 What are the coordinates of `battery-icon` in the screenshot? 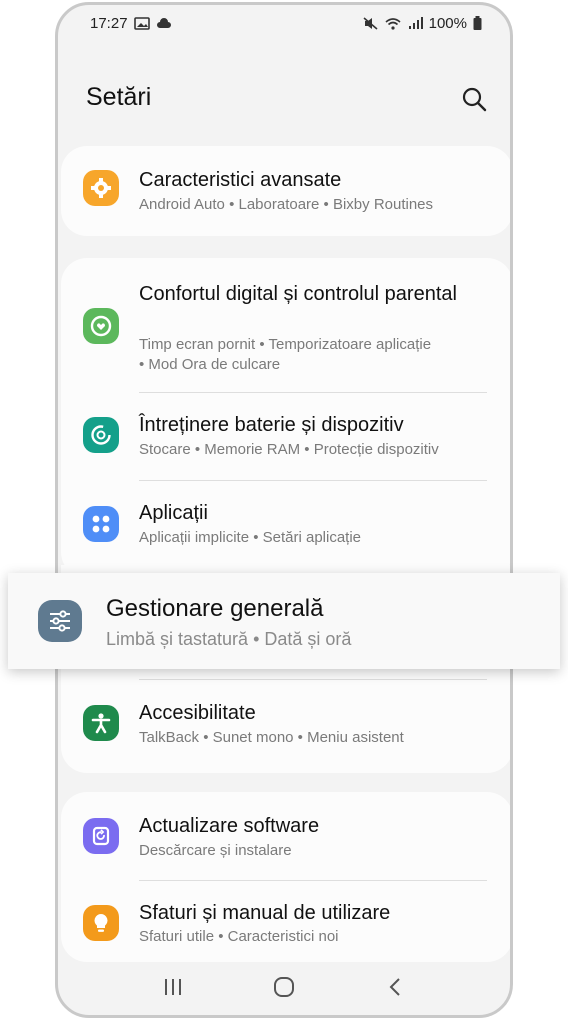 It's located at (477, 23).